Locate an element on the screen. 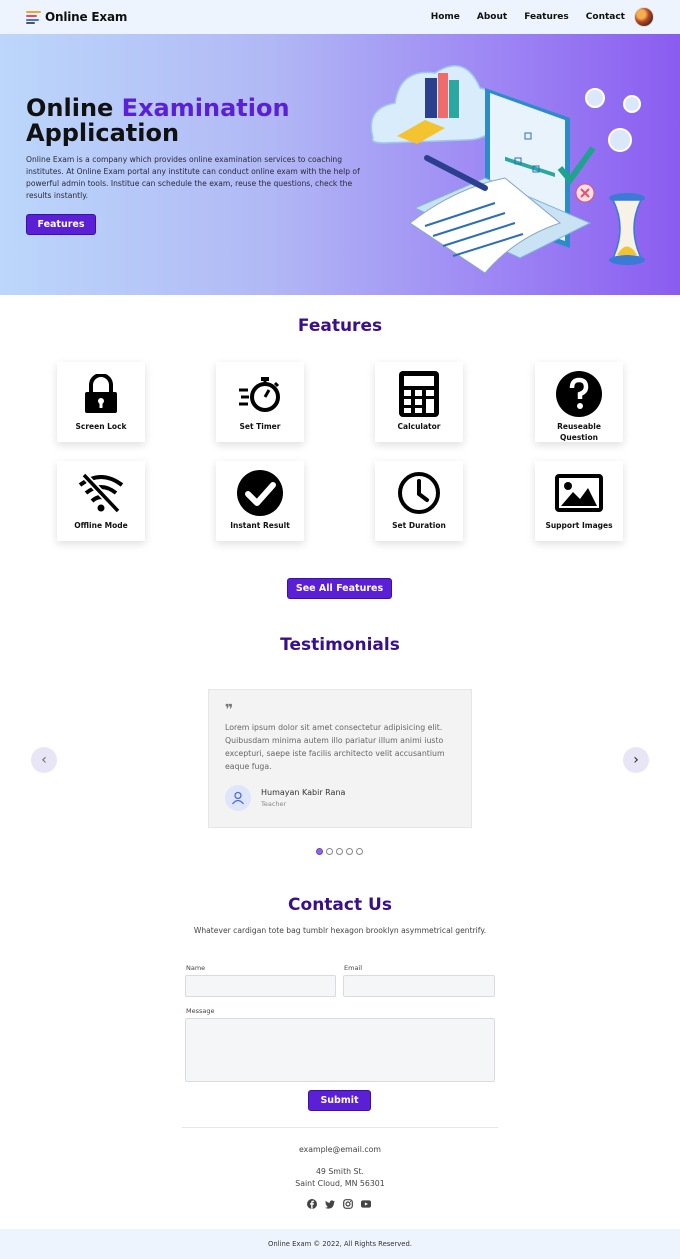 The image size is (680, 1259). user-icon is located at coordinates (238, 798).